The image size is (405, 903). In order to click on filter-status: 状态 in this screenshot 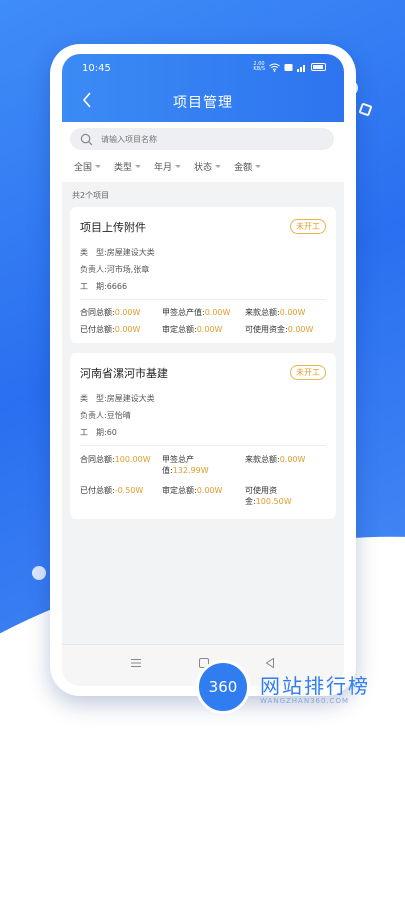, I will do `click(208, 166)`.